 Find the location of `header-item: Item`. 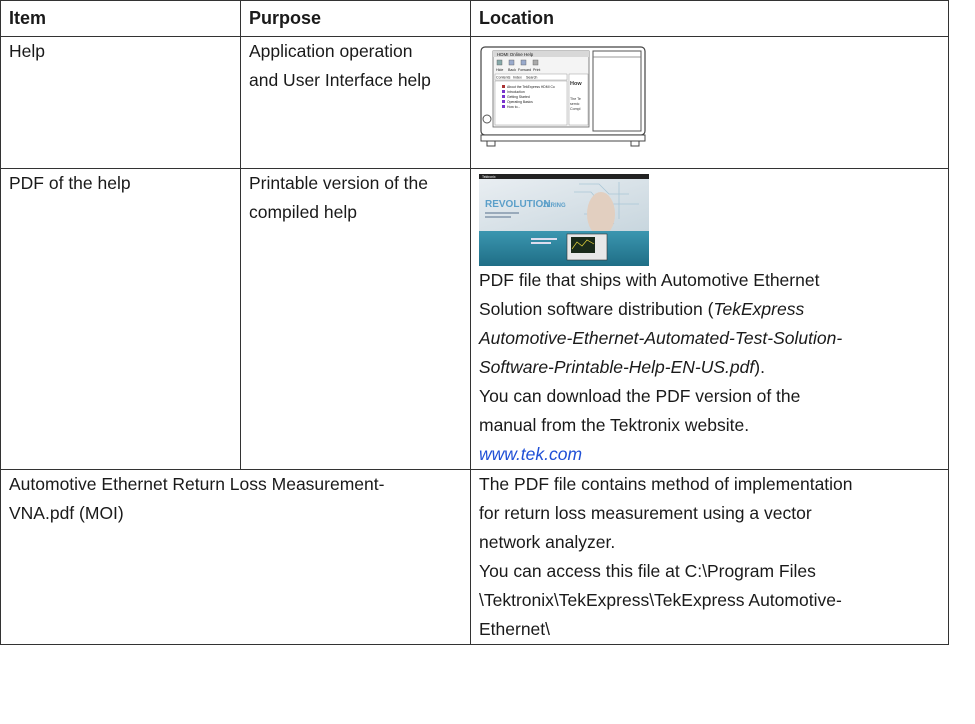

header-item: Item is located at coordinates (120, 18).